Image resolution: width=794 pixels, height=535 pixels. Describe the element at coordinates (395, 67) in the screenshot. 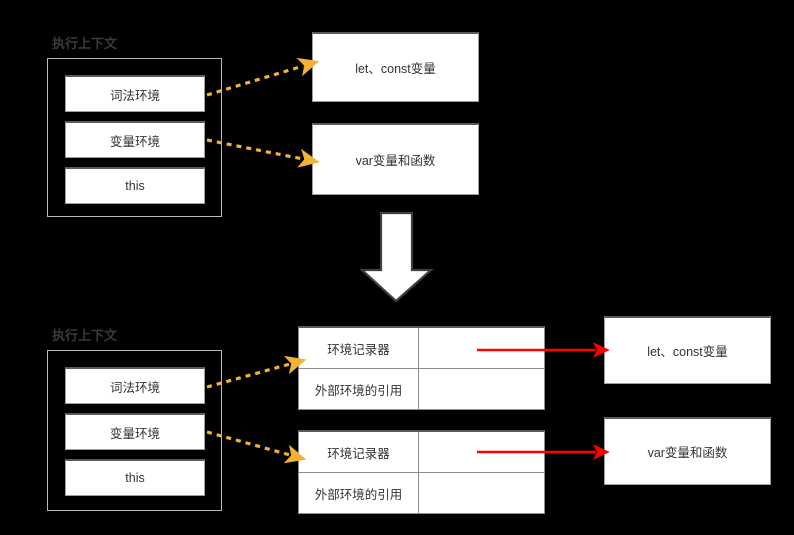

I see `top-target-let-const: let、const变量` at that location.